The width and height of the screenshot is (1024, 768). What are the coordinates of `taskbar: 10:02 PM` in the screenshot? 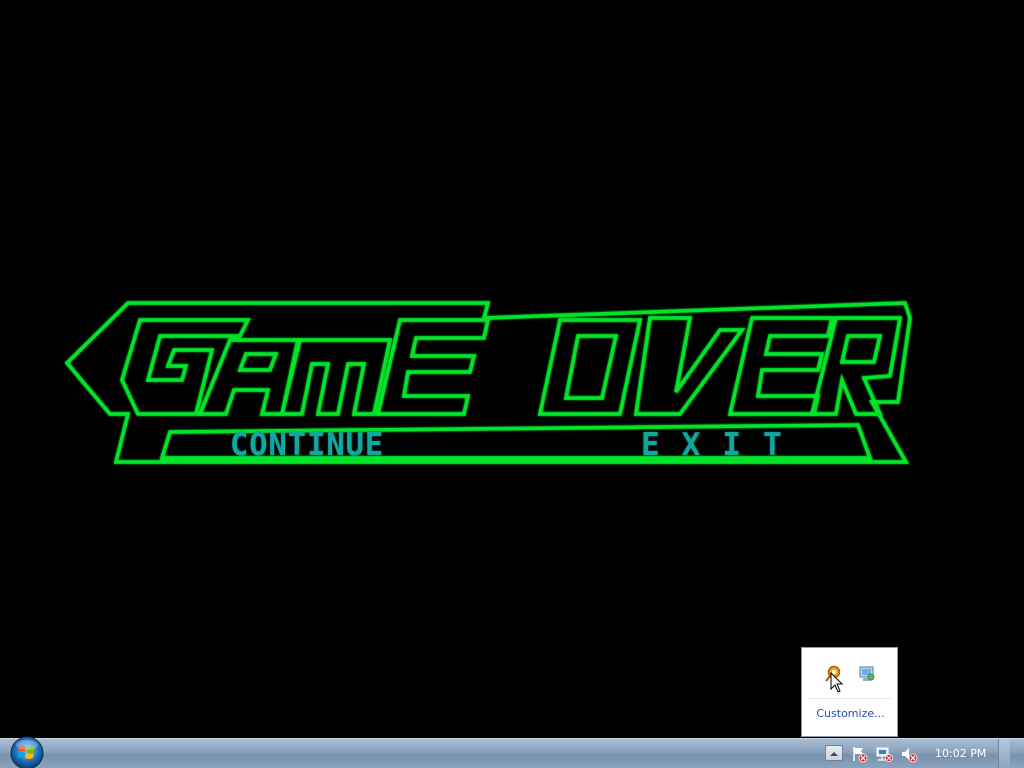 It's located at (512, 752).